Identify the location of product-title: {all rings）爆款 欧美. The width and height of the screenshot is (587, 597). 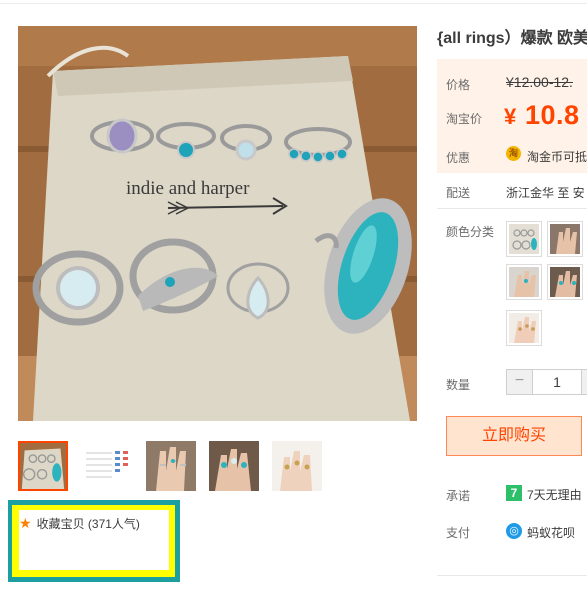
(512, 38).